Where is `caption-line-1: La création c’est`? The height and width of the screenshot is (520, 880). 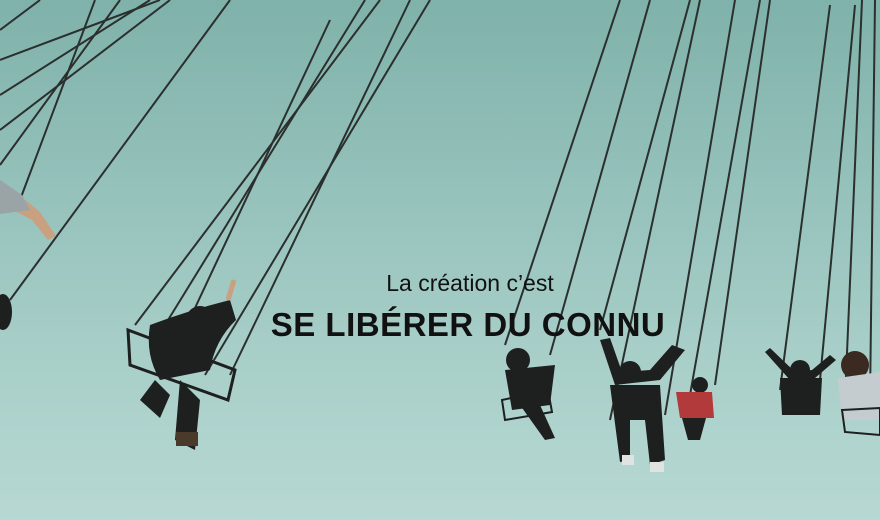
caption-line-1: La création c’est is located at coordinates (470, 283).